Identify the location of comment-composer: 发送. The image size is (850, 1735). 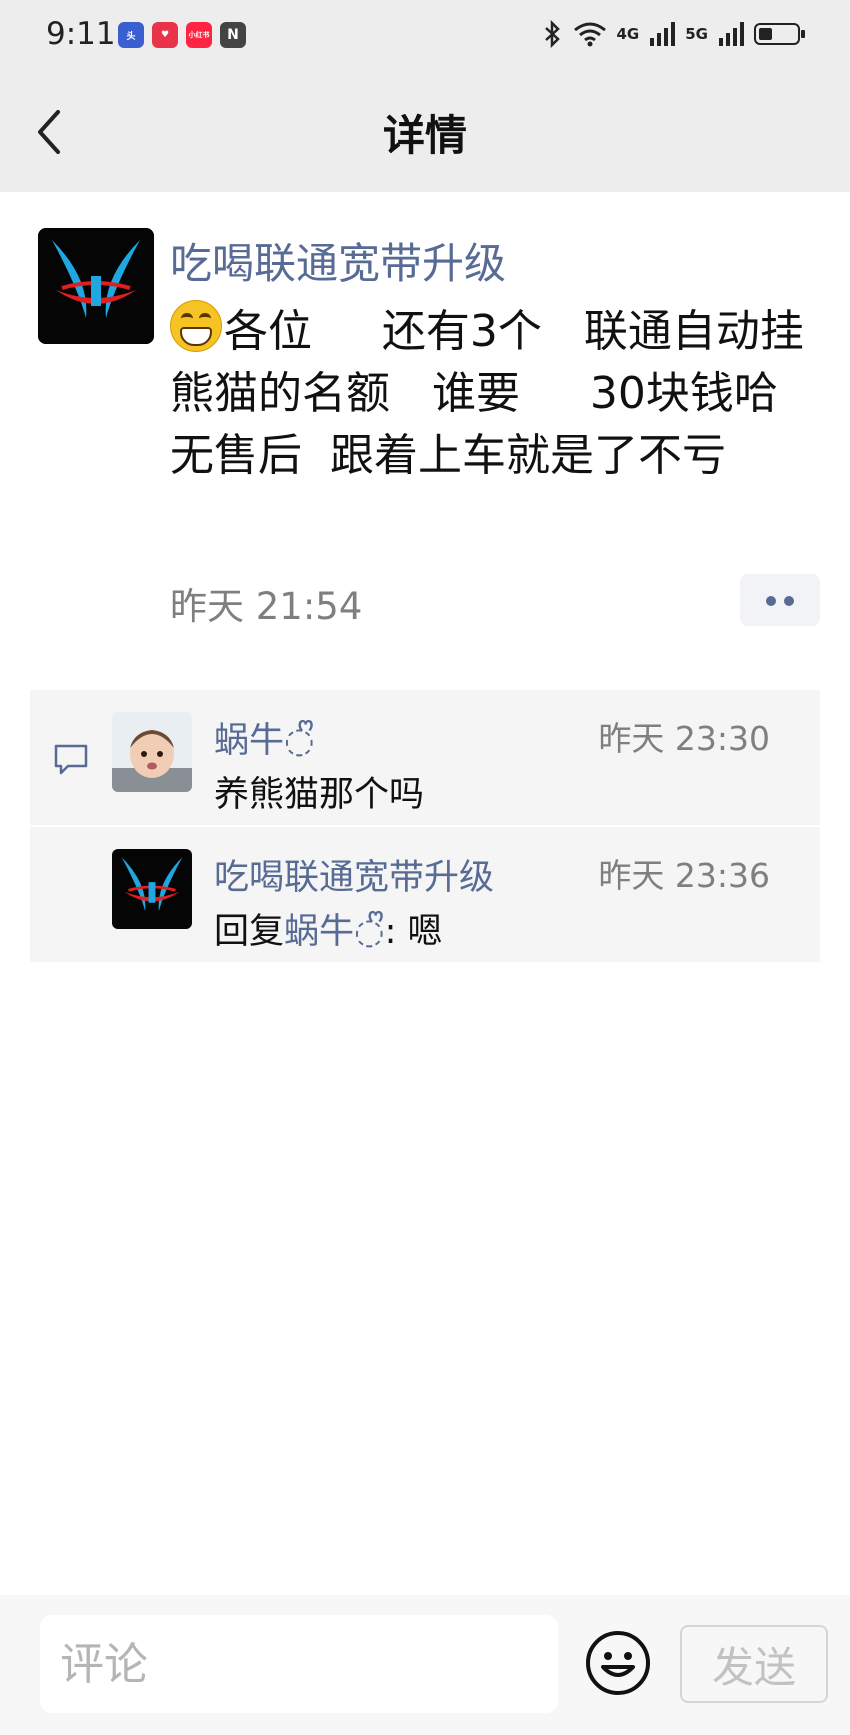
(425, 1665).